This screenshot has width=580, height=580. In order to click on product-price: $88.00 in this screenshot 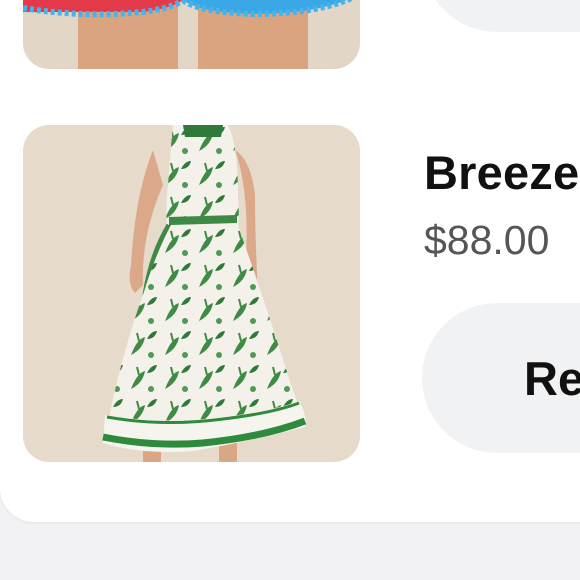, I will do `click(487, 240)`.